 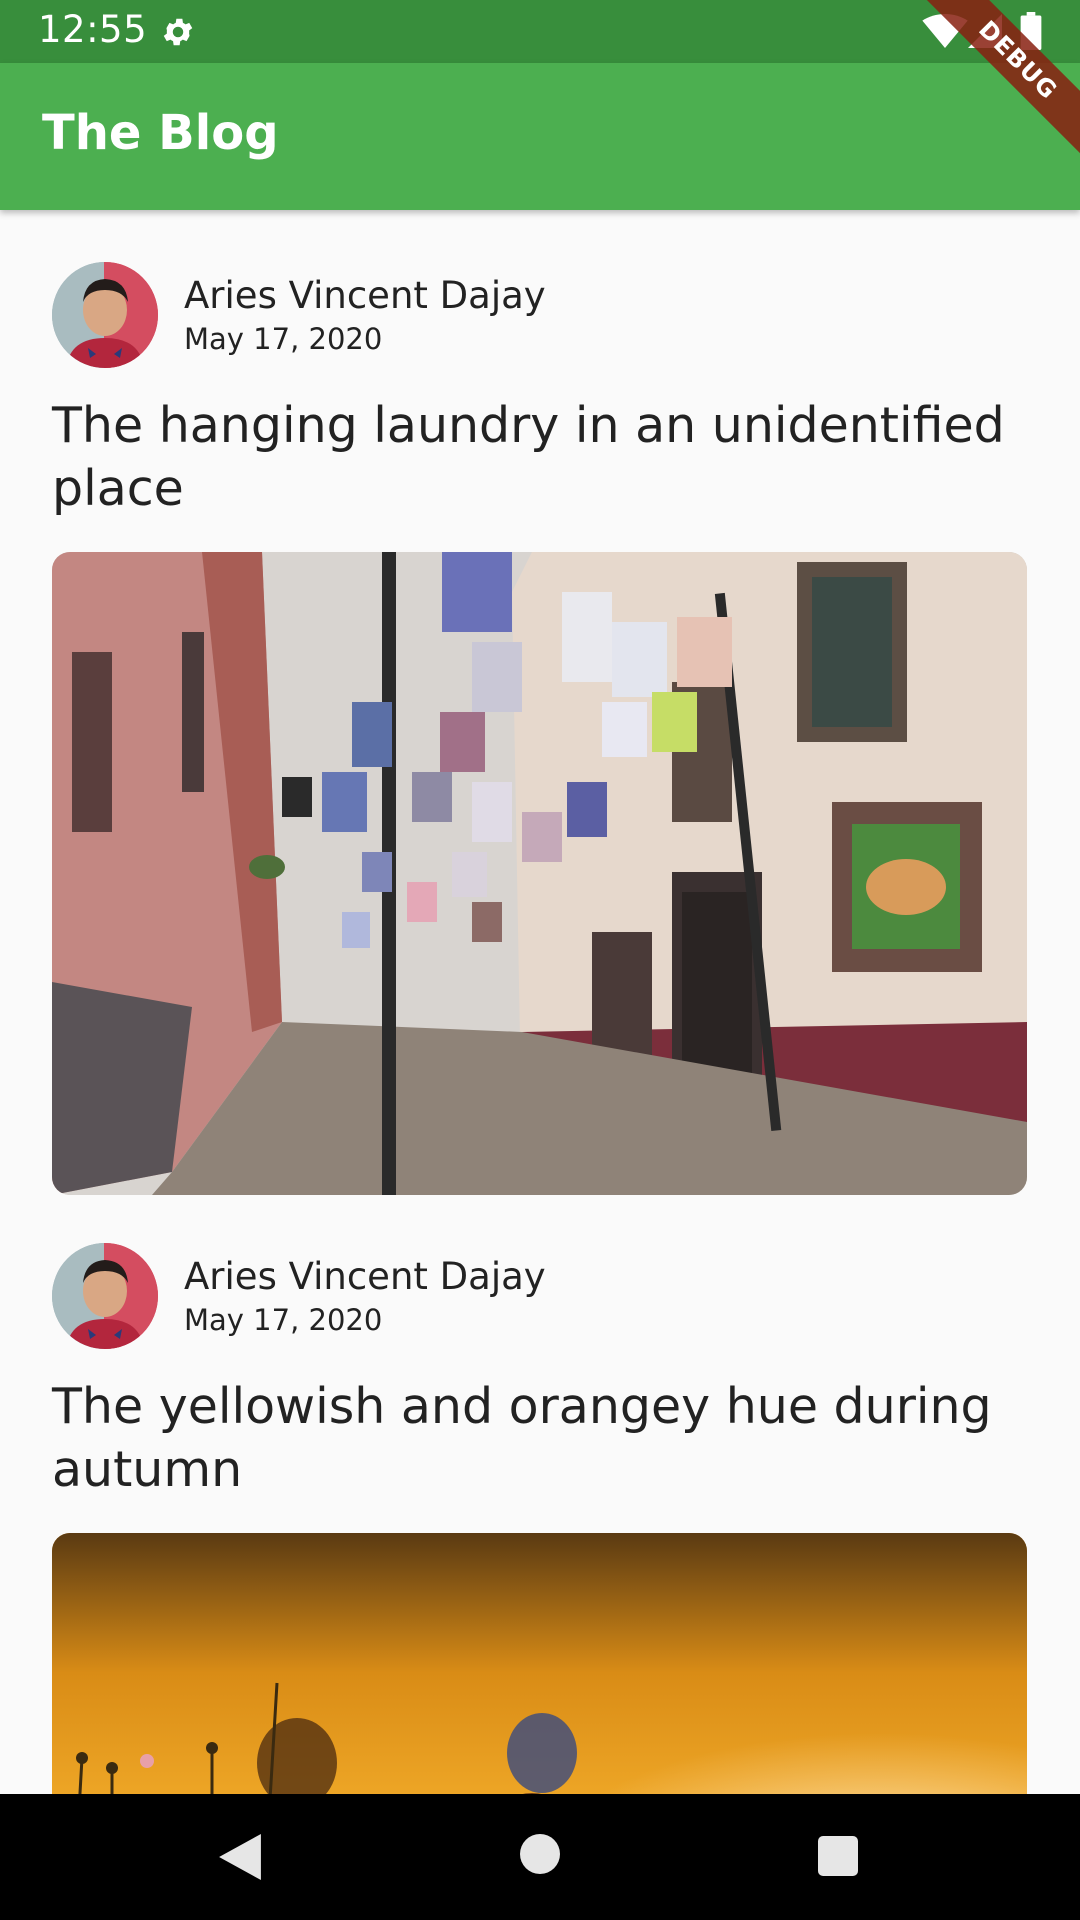 What do you see at coordinates (985, 31) in the screenshot?
I see `signal-icon` at bounding box center [985, 31].